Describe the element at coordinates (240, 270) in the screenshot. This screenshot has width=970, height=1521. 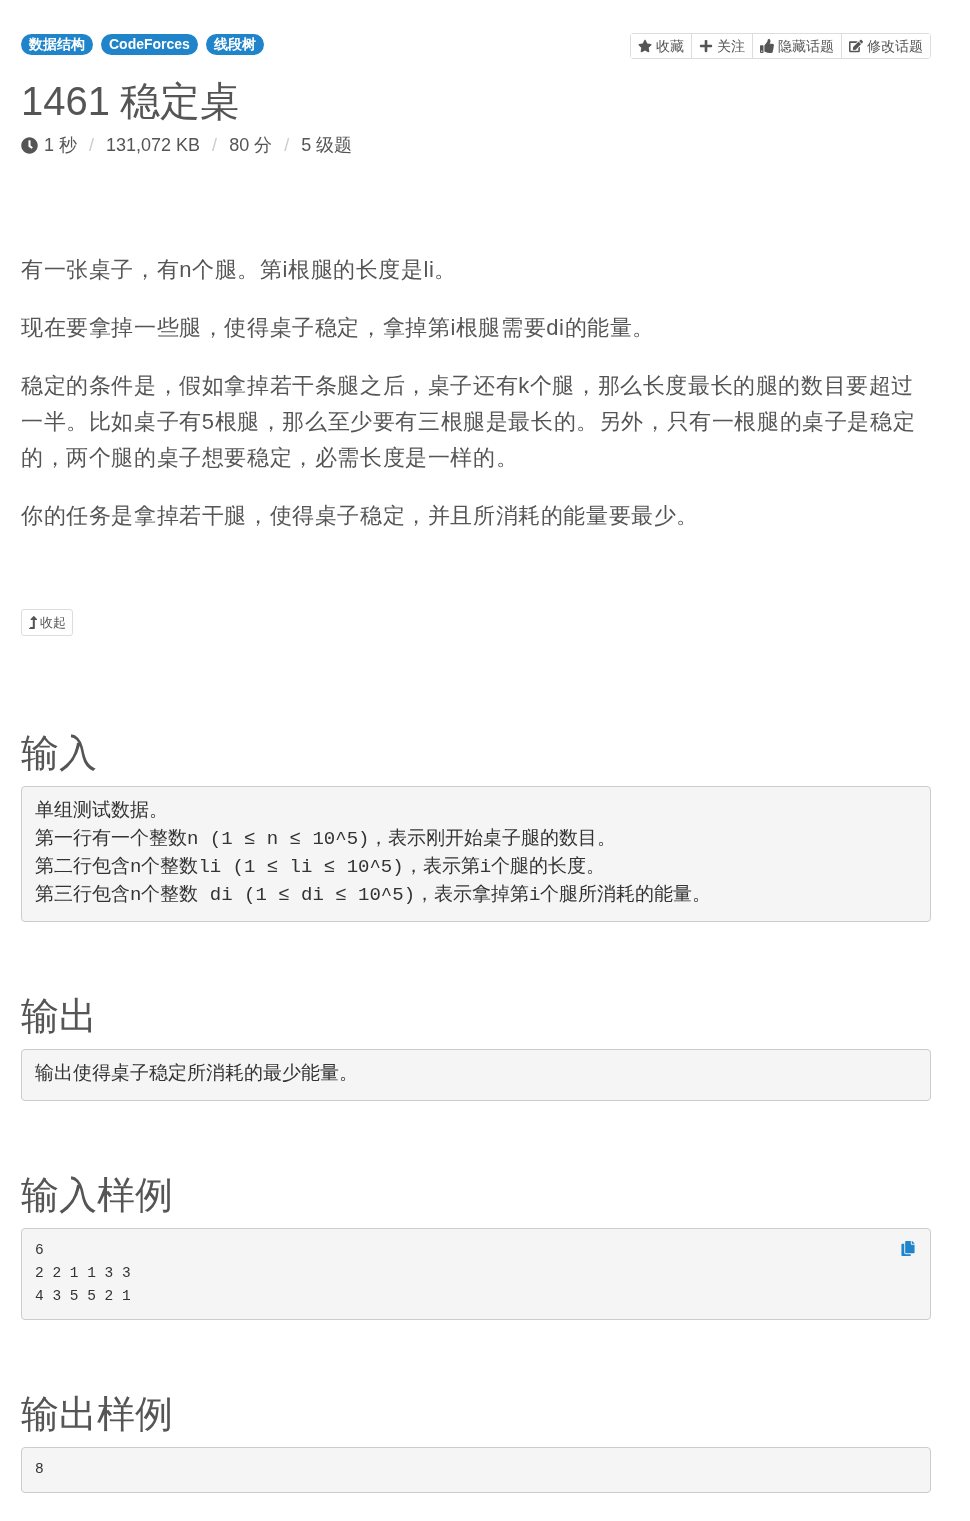
I see `problem-paragraph: 有一张桌子，有n个腿。第i根腿的长度是li。` at that location.